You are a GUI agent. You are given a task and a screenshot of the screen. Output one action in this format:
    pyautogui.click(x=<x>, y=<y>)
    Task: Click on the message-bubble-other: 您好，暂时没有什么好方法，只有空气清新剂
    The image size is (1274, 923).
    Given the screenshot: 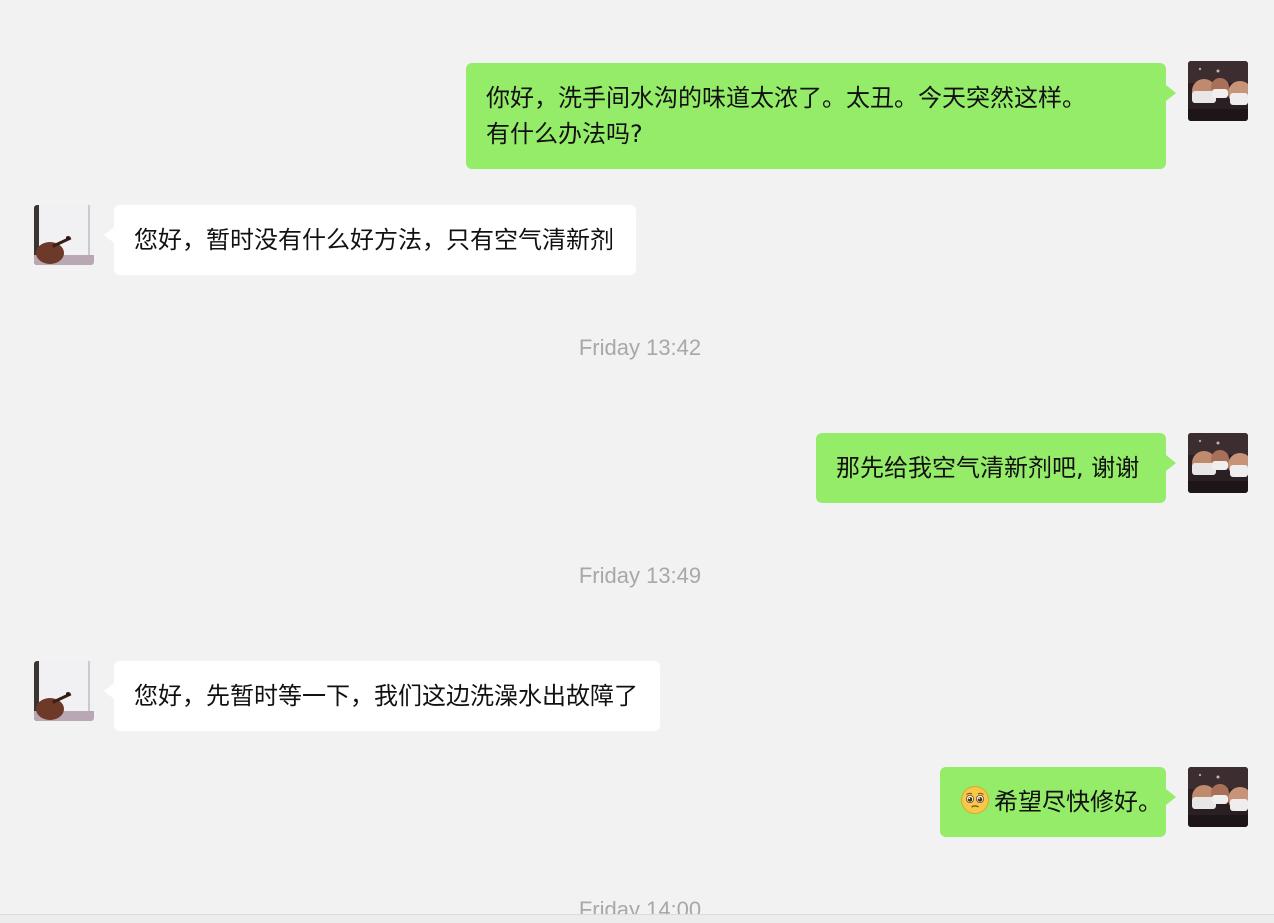 What is the action you would take?
    pyautogui.click(x=370, y=240)
    